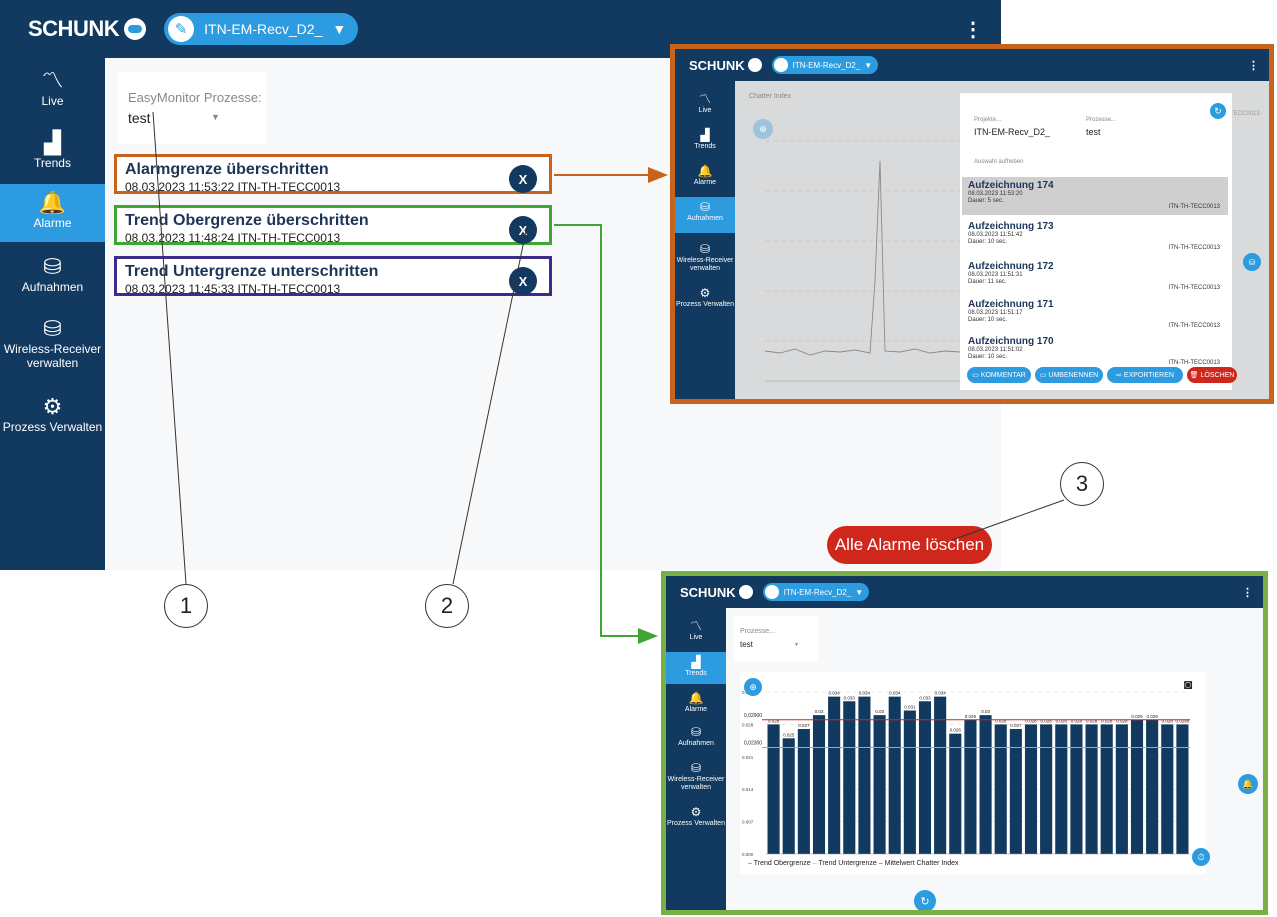  I want to click on bar-value-label: 0.0290, so click(1183, 720).